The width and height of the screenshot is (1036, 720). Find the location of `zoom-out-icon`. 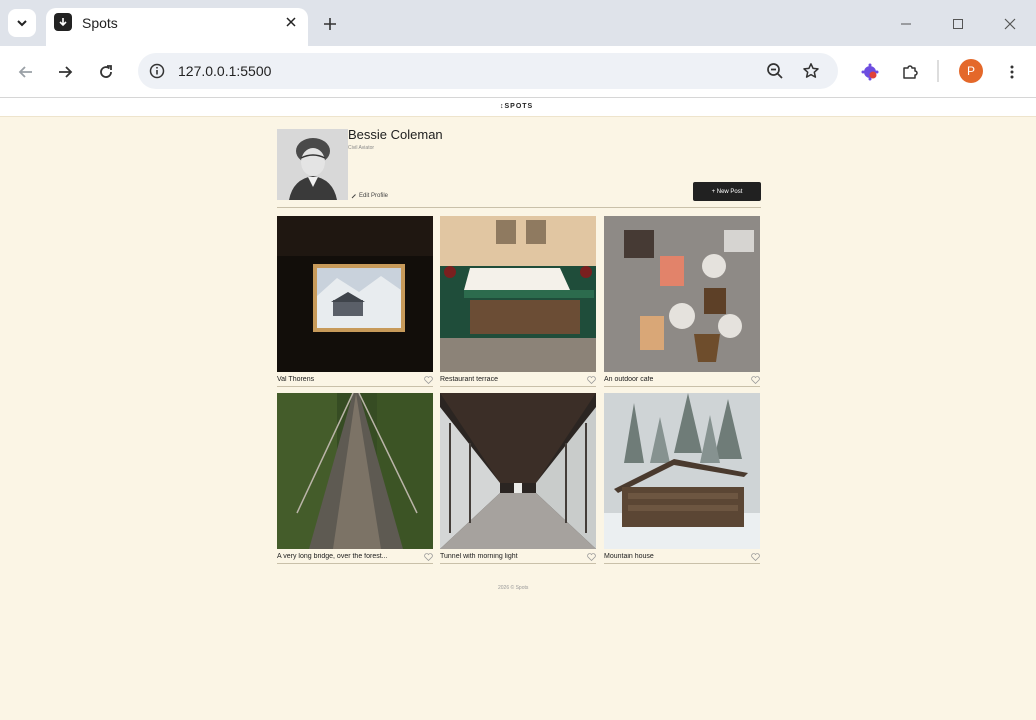

zoom-out-icon is located at coordinates (775, 71).